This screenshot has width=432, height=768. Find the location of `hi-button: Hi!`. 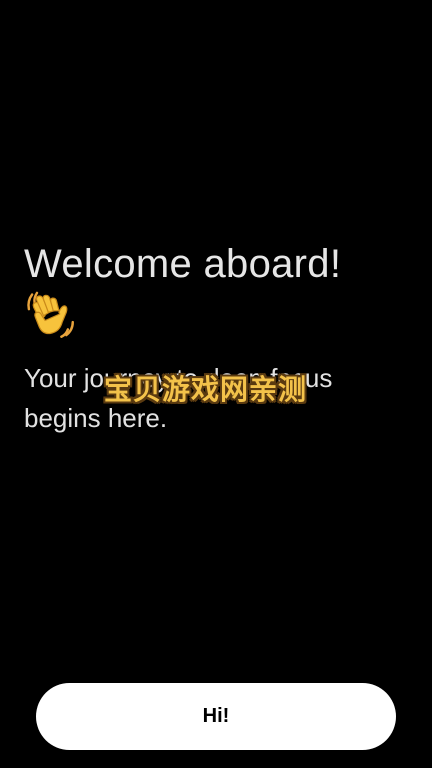

hi-button: Hi! is located at coordinates (216, 716).